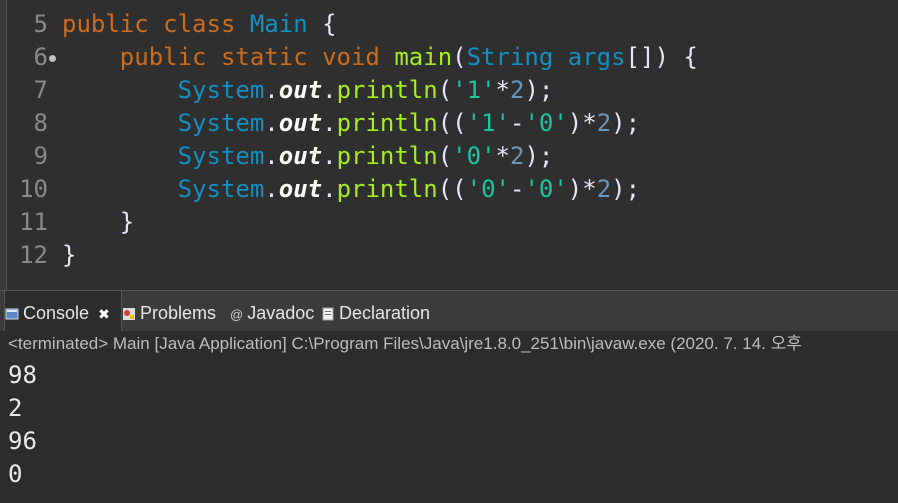 This screenshot has height=503, width=898. Describe the element at coordinates (52, 58) in the screenshot. I see `fold-marker-icon` at that location.